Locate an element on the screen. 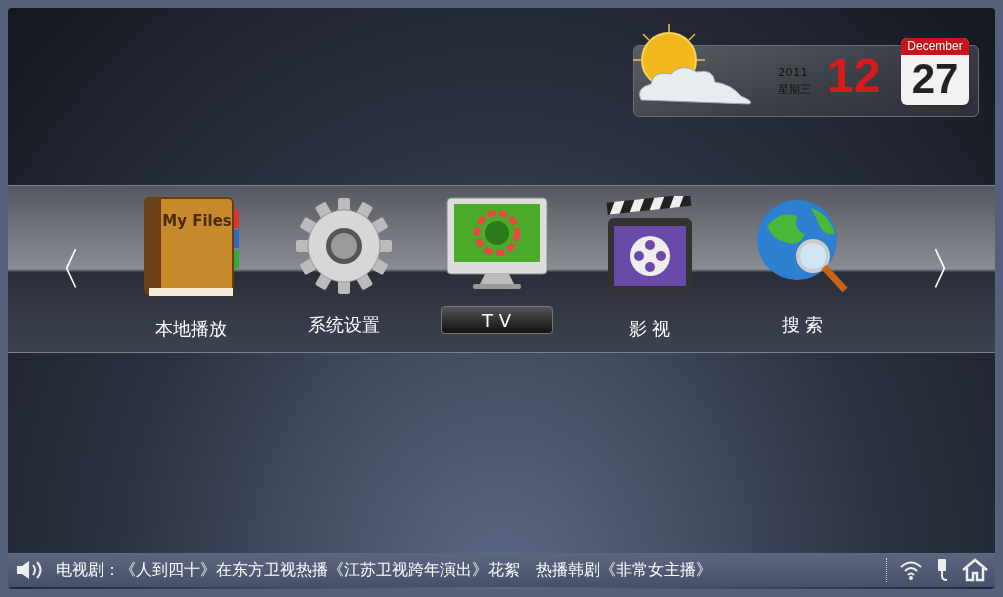 The height and width of the screenshot is (597, 1003). book-icon is located at coordinates (191, 246).